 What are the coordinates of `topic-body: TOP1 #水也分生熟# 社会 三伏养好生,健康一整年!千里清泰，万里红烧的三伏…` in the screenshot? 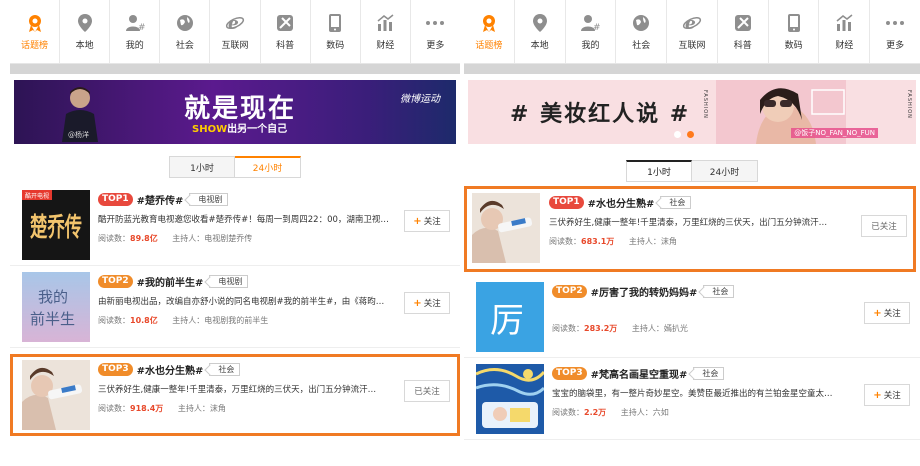 It's located at (696, 220).